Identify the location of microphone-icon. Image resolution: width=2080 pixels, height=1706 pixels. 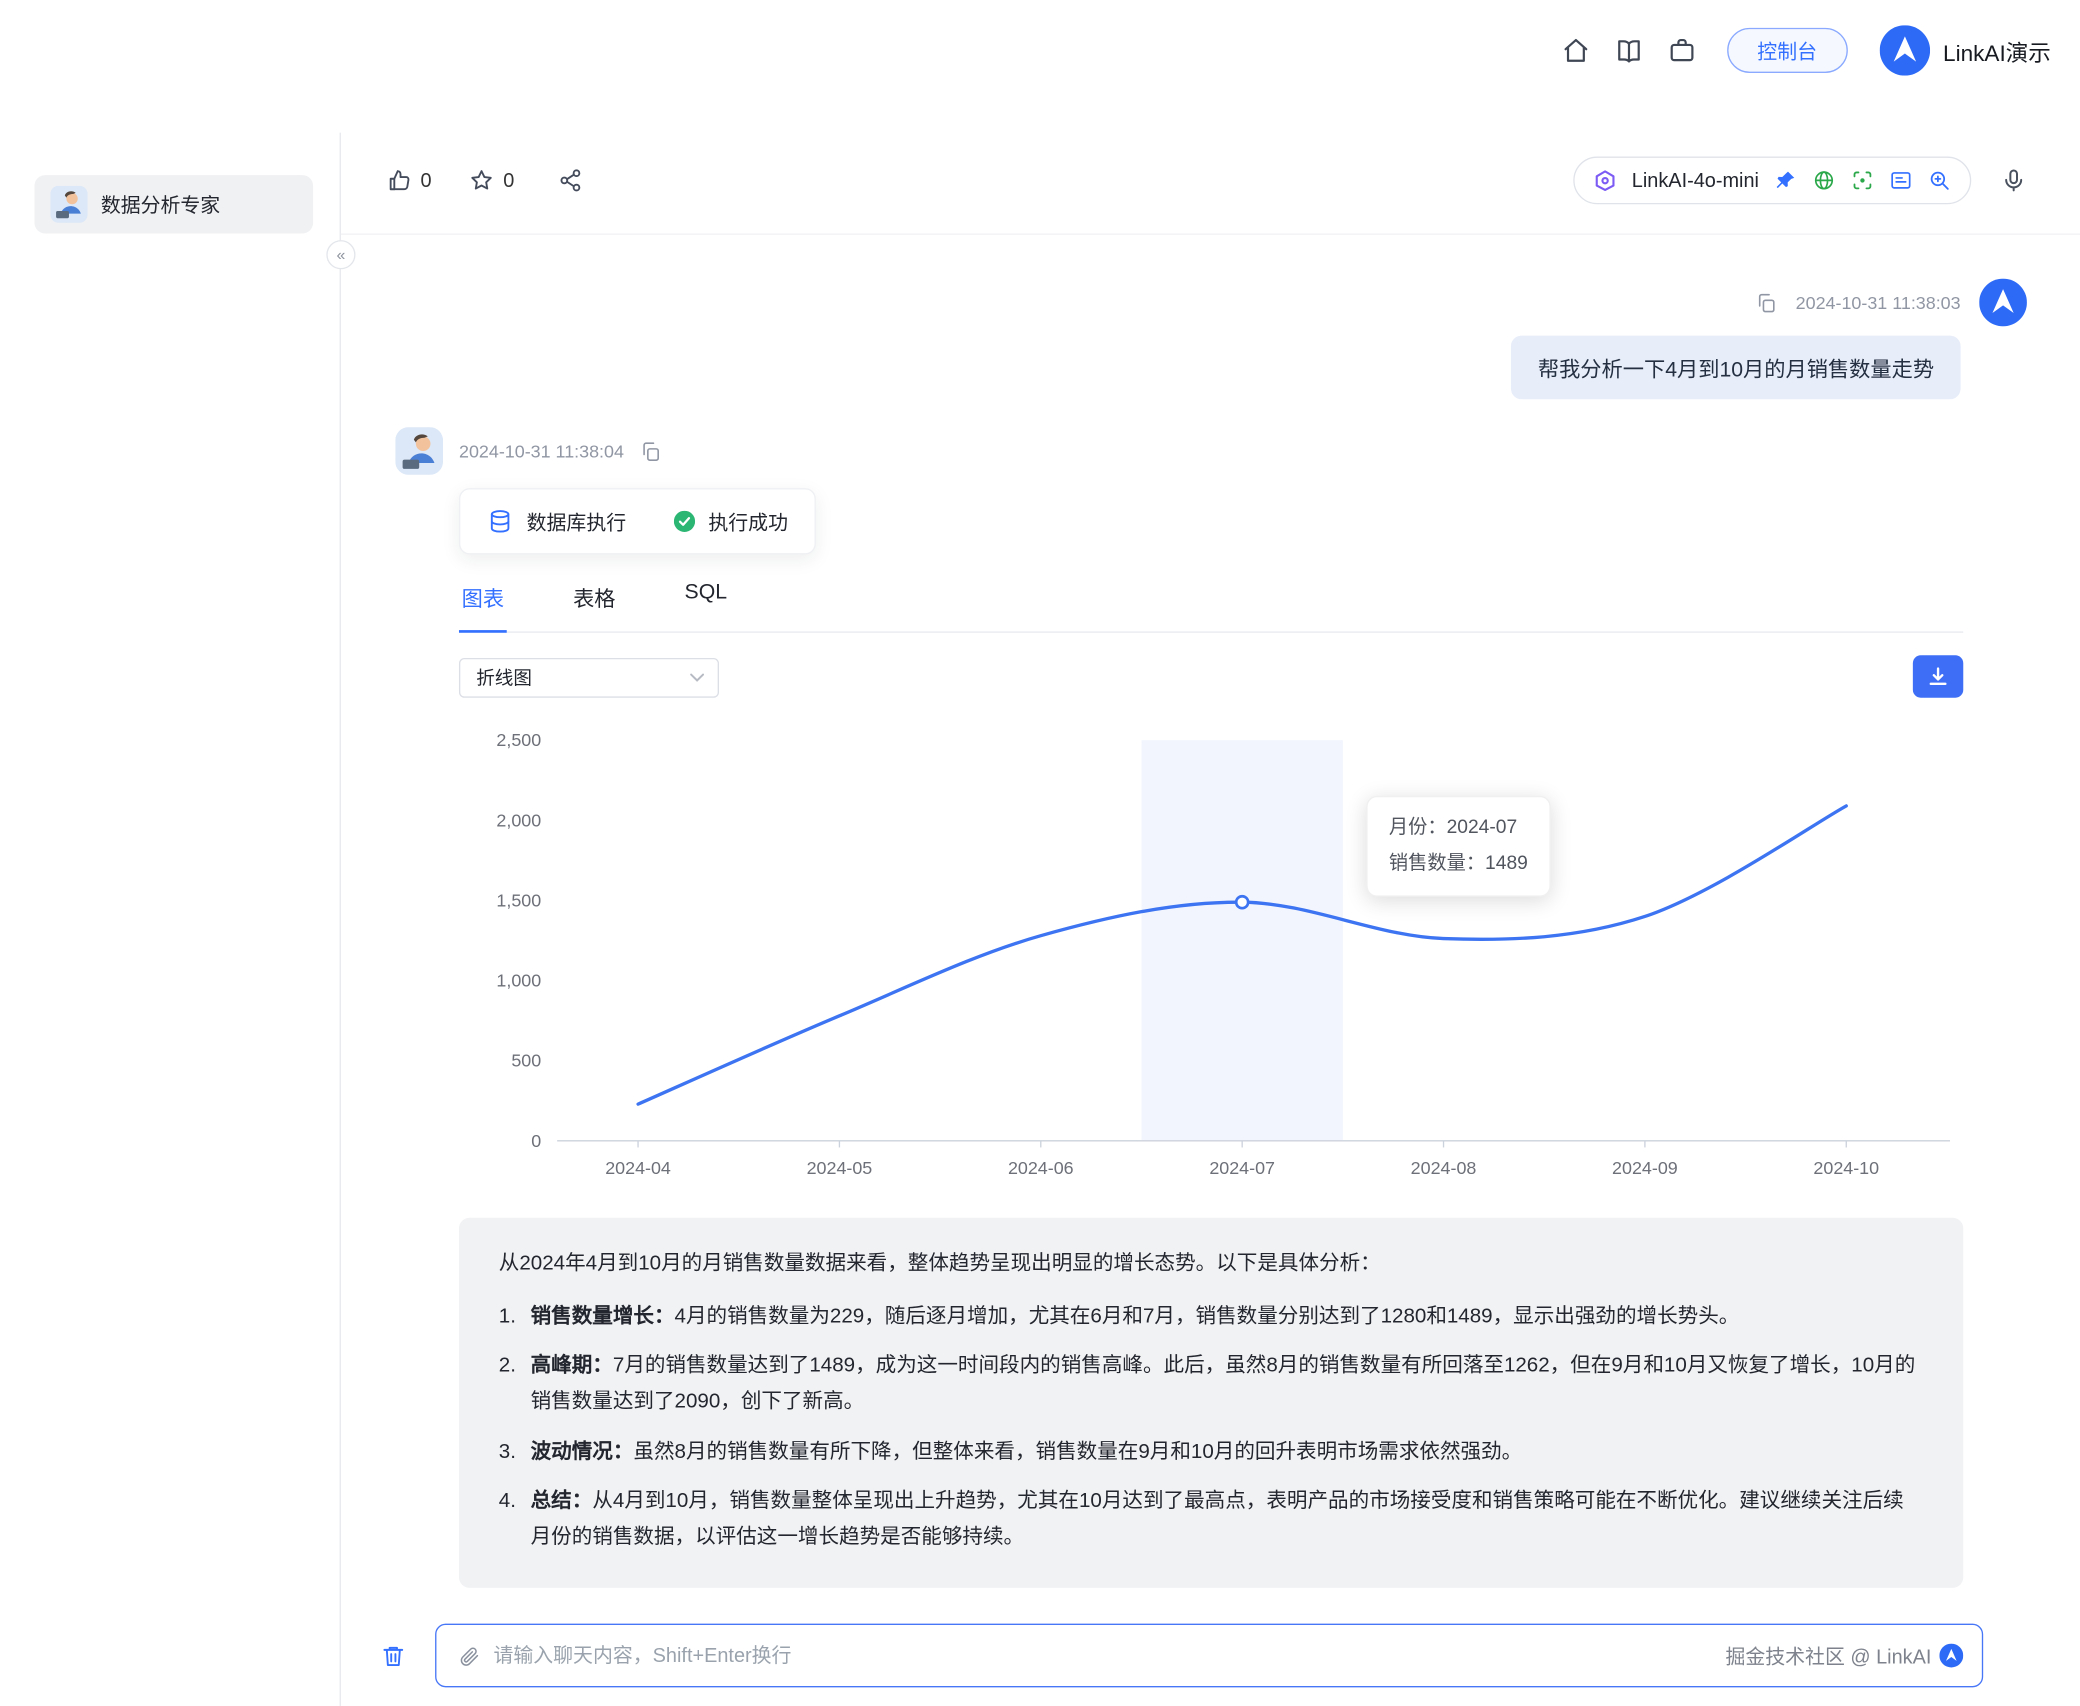
(2014, 180).